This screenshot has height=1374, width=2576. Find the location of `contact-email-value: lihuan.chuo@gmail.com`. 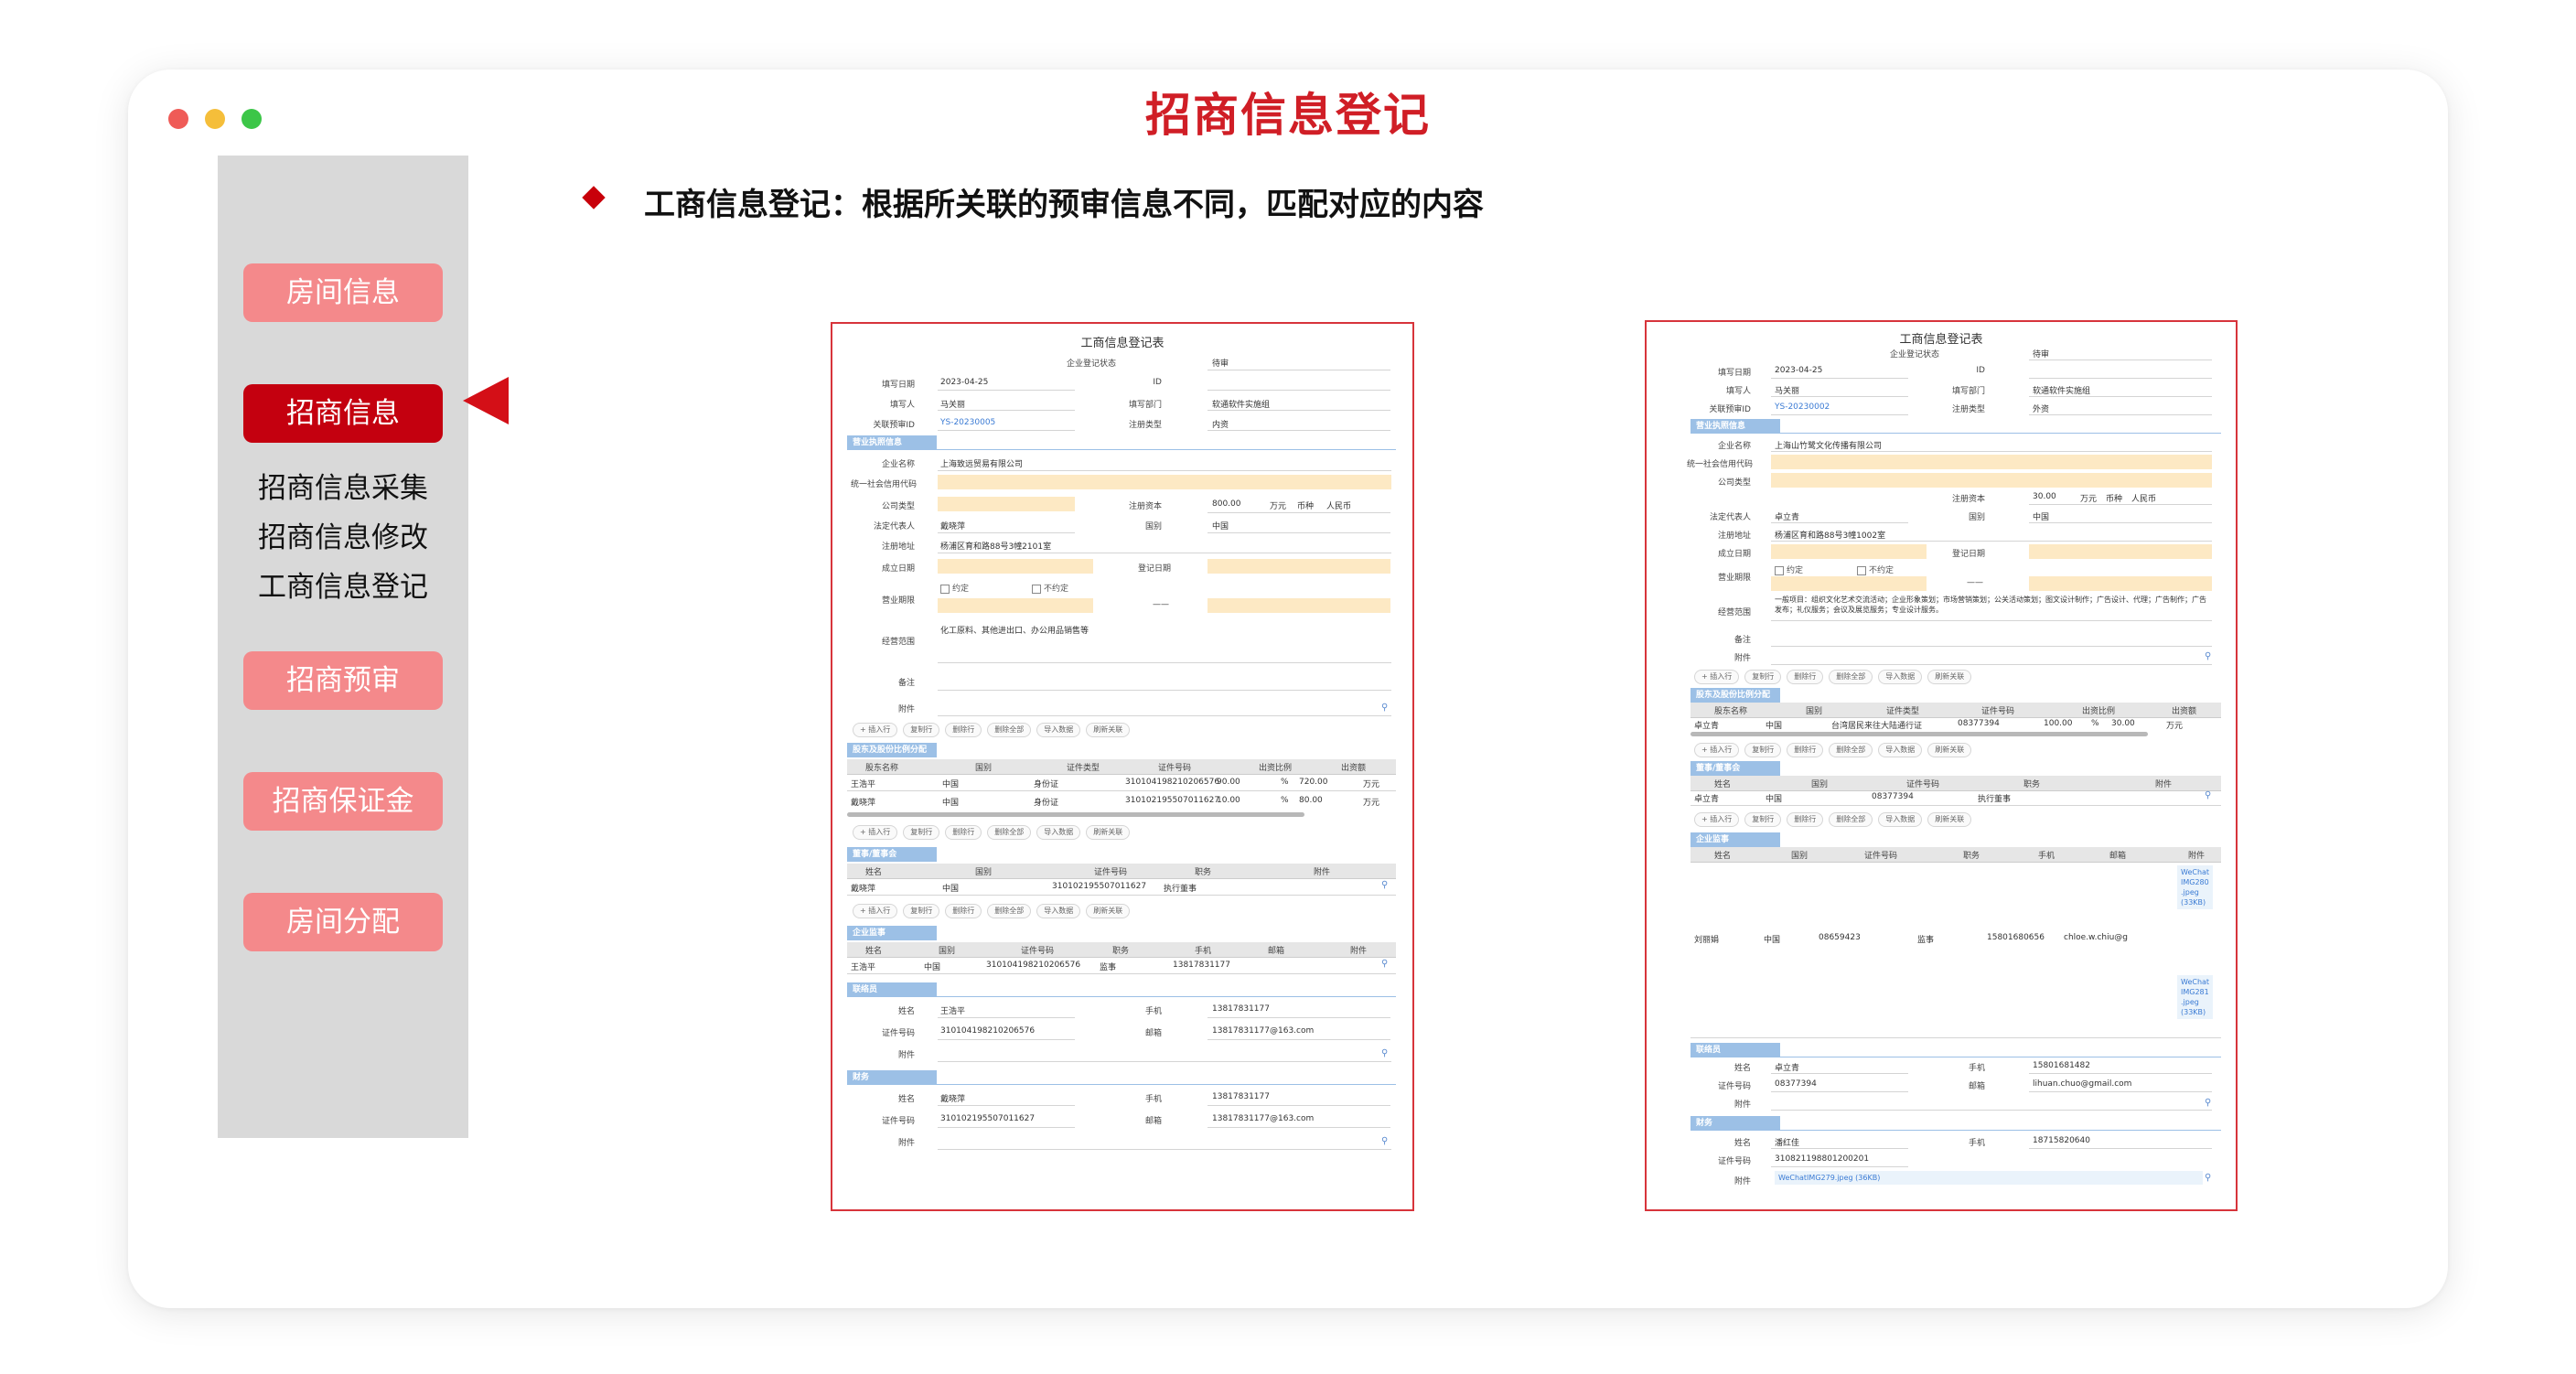

contact-email-value: lihuan.chuo@gmail.com is located at coordinates (2082, 1084).